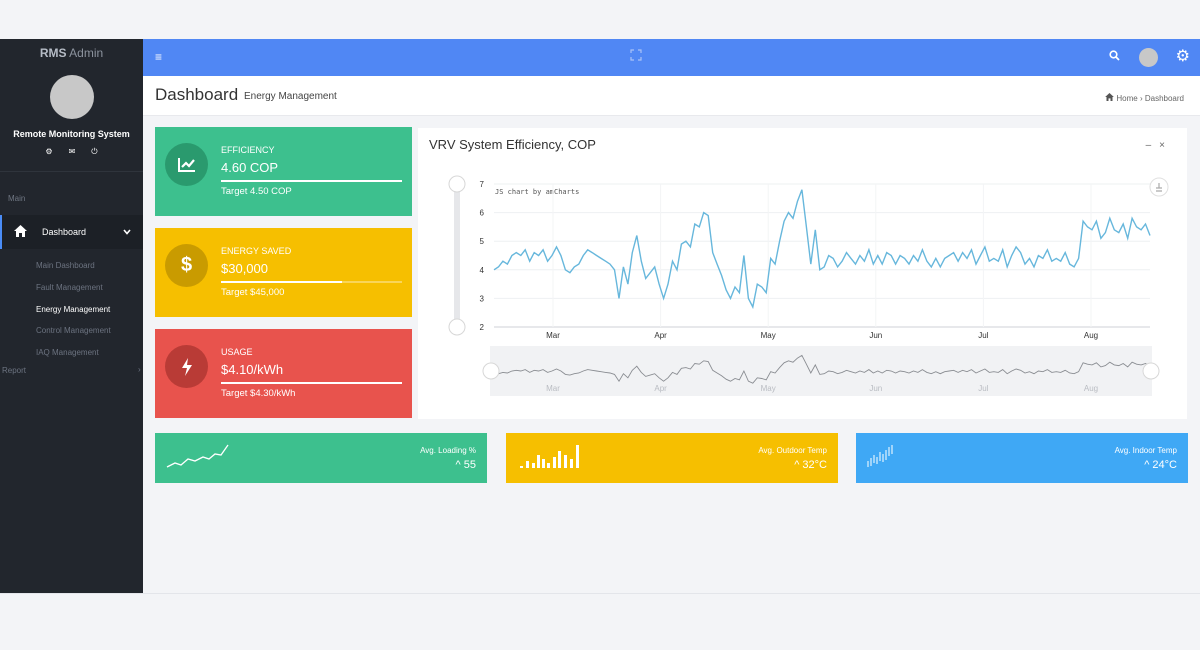 This screenshot has height=650, width=1200. What do you see at coordinates (48, 152) in the screenshot?
I see `gear-icon: ⚙` at bounding box center [48, 152].